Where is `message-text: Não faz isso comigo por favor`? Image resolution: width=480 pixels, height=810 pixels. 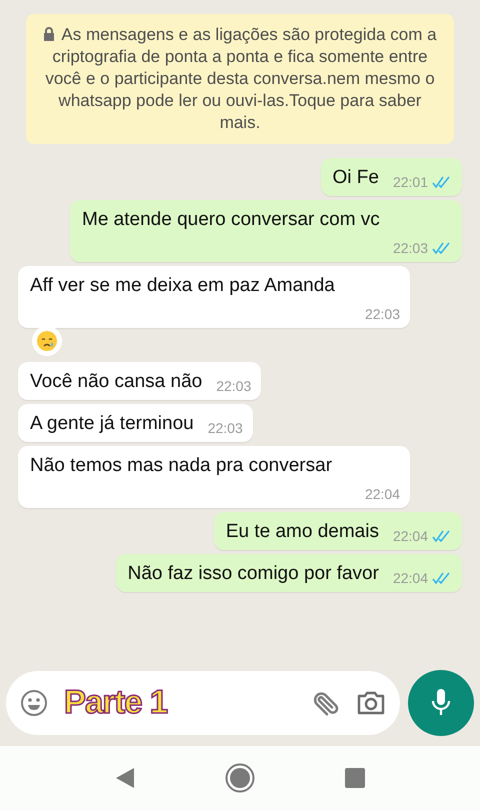 message-text: Não faz isso comigo por favor is located at coordinates (253, 574).